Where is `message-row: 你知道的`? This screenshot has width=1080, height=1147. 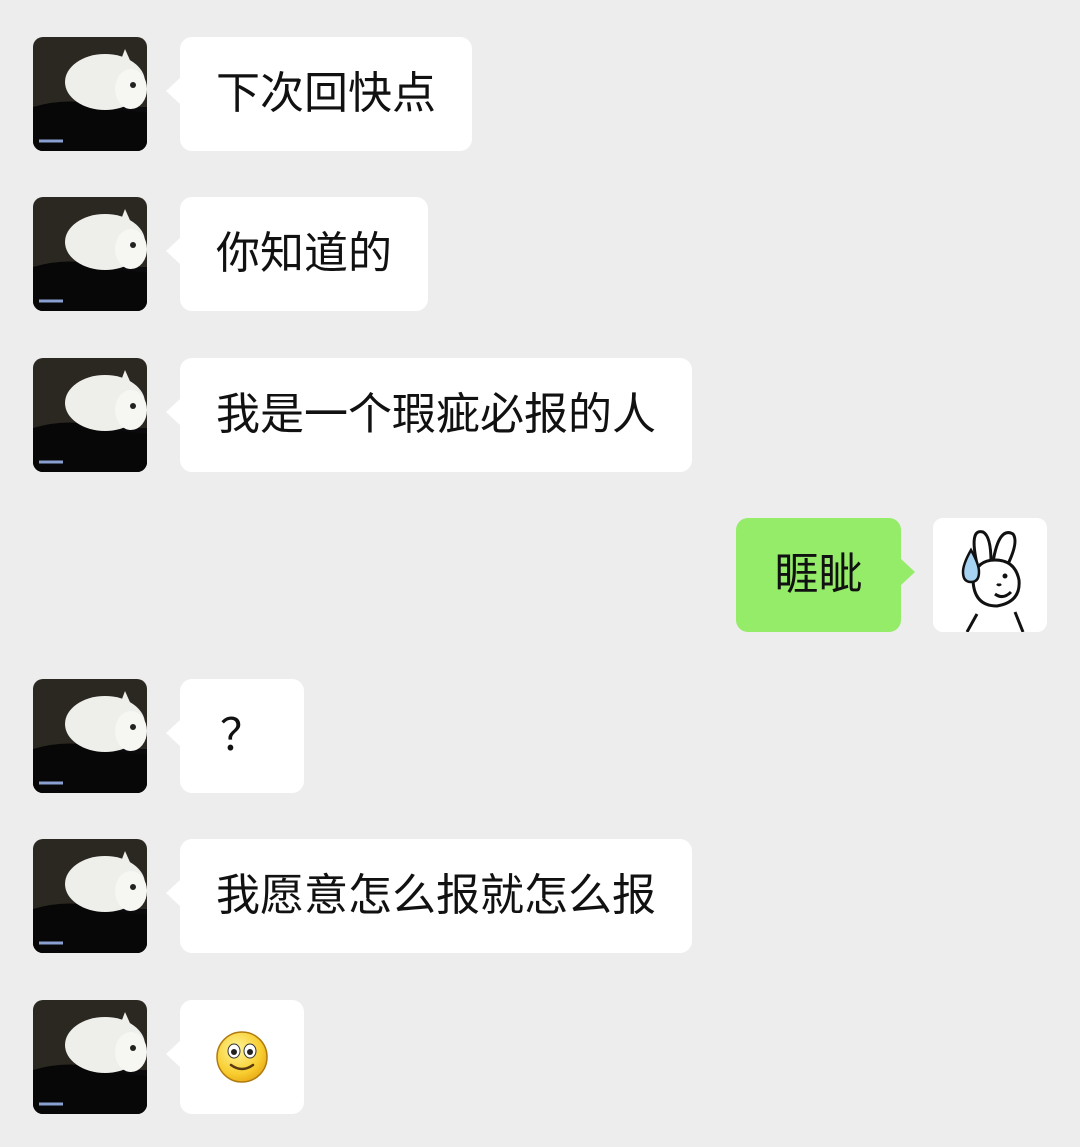
message-row: 你知道的 is located at coordinates (540, 254).